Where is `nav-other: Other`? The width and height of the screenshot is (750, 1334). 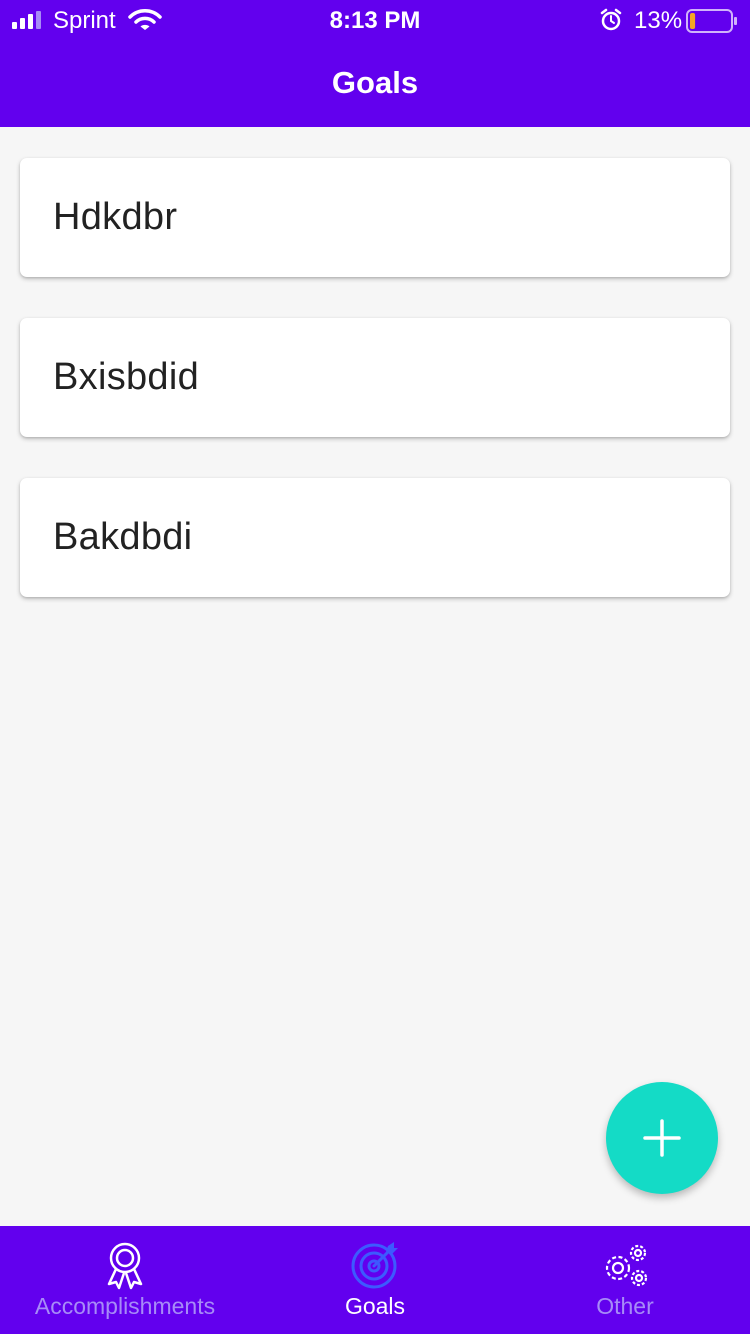
nav-other: Other is located at coordinates (625, 1280).